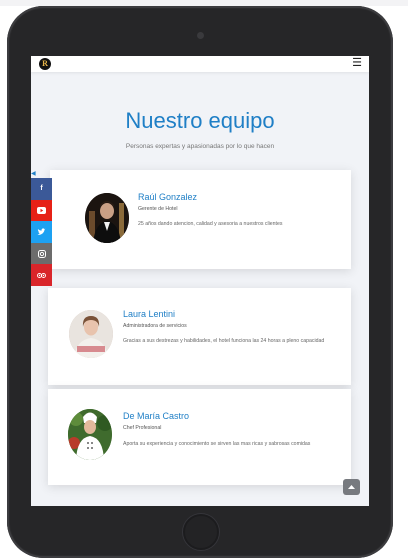 This screenshot has height=560, width=408. I want to click on scroll-top-button, so click(351, 487).